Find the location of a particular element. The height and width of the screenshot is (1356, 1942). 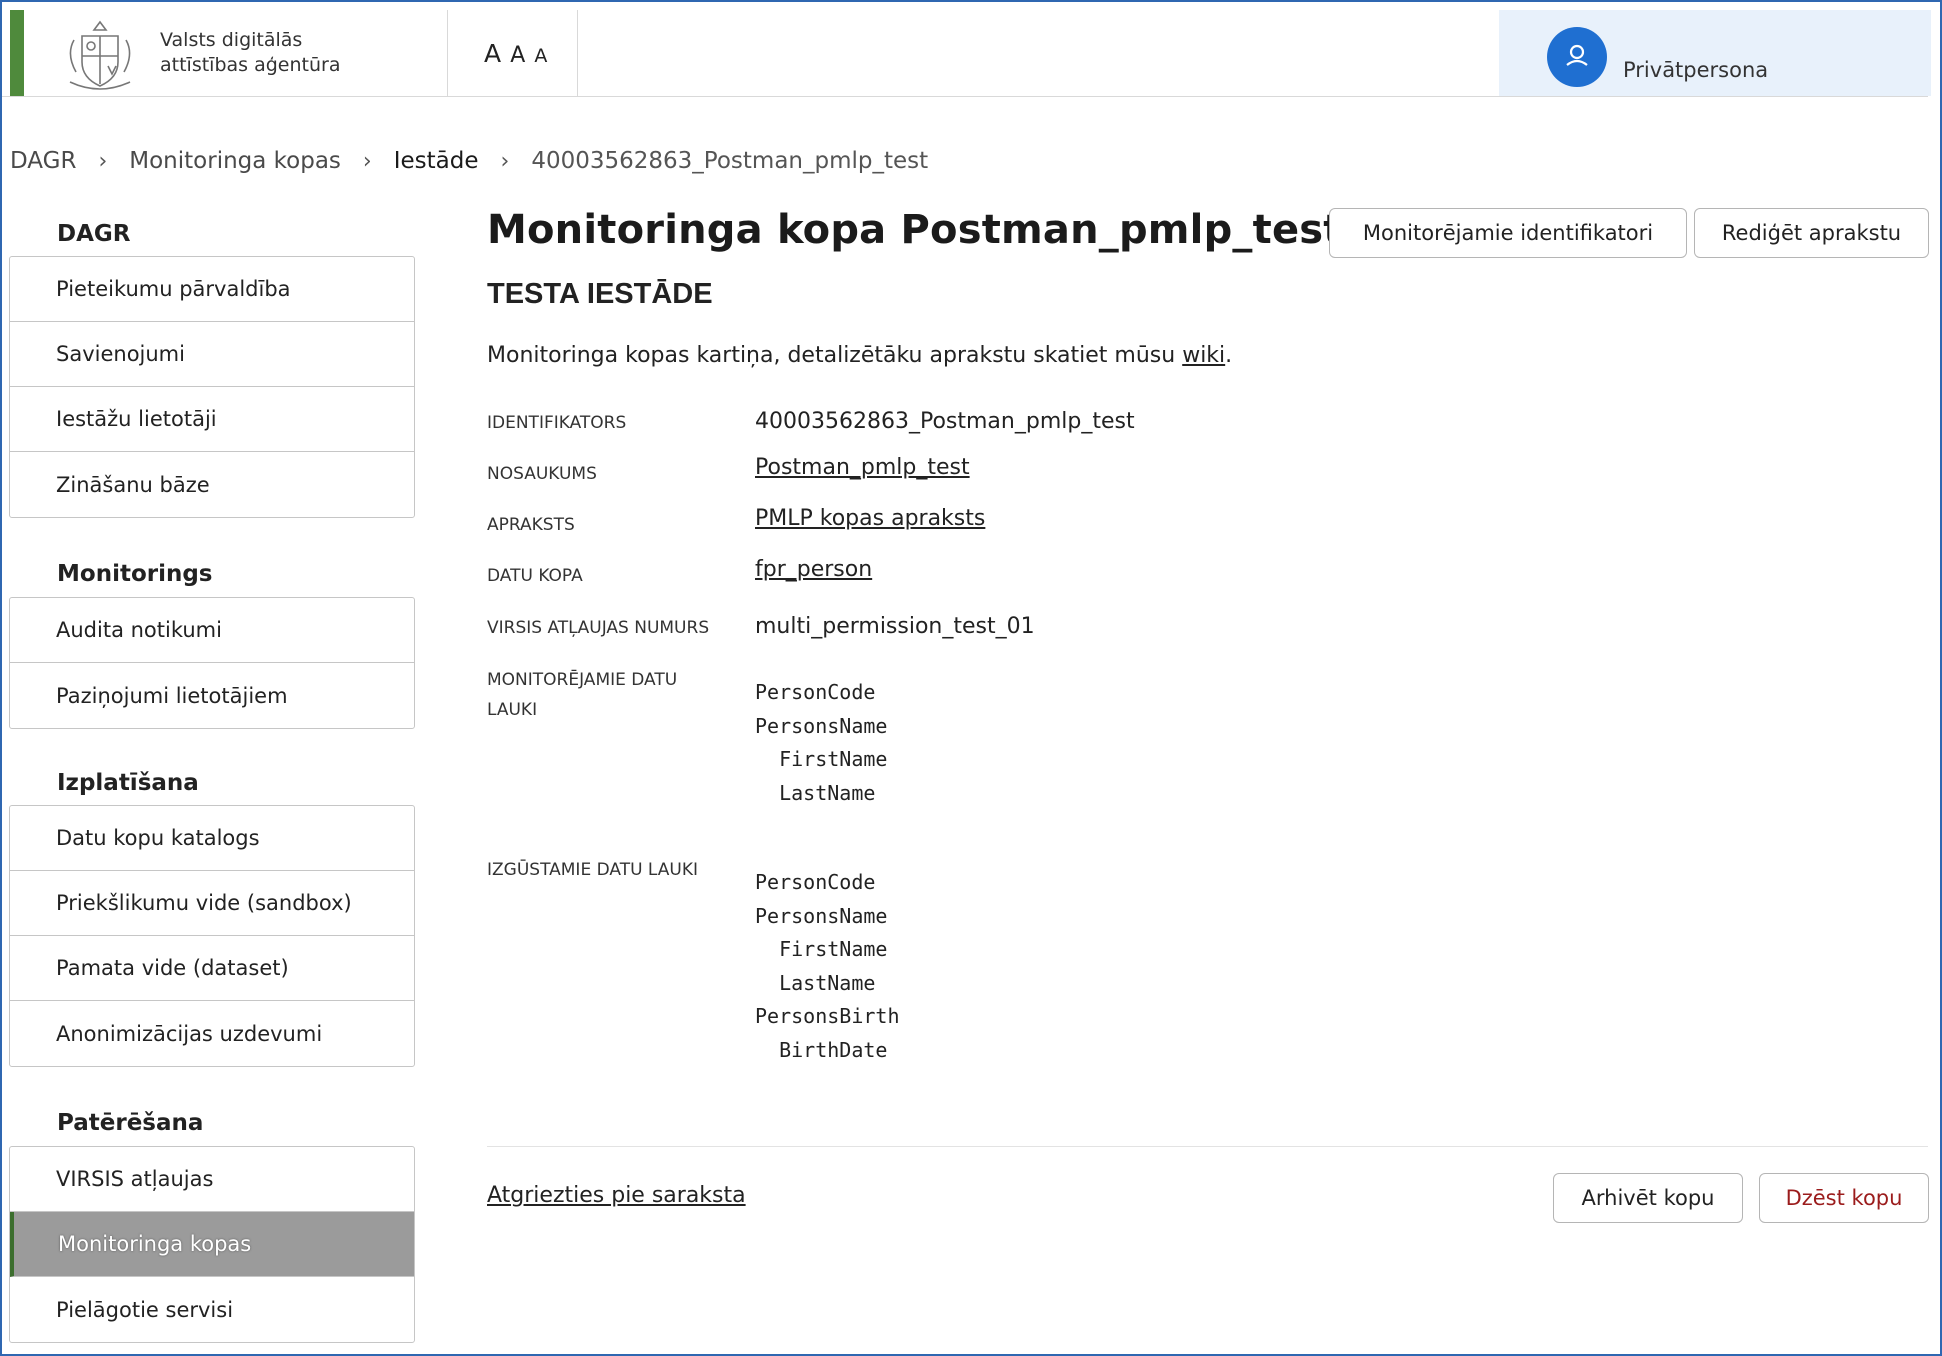

sidebar-item-user-notifications: Paziņojumi lietotājiem is located at coordinates (212, 695).